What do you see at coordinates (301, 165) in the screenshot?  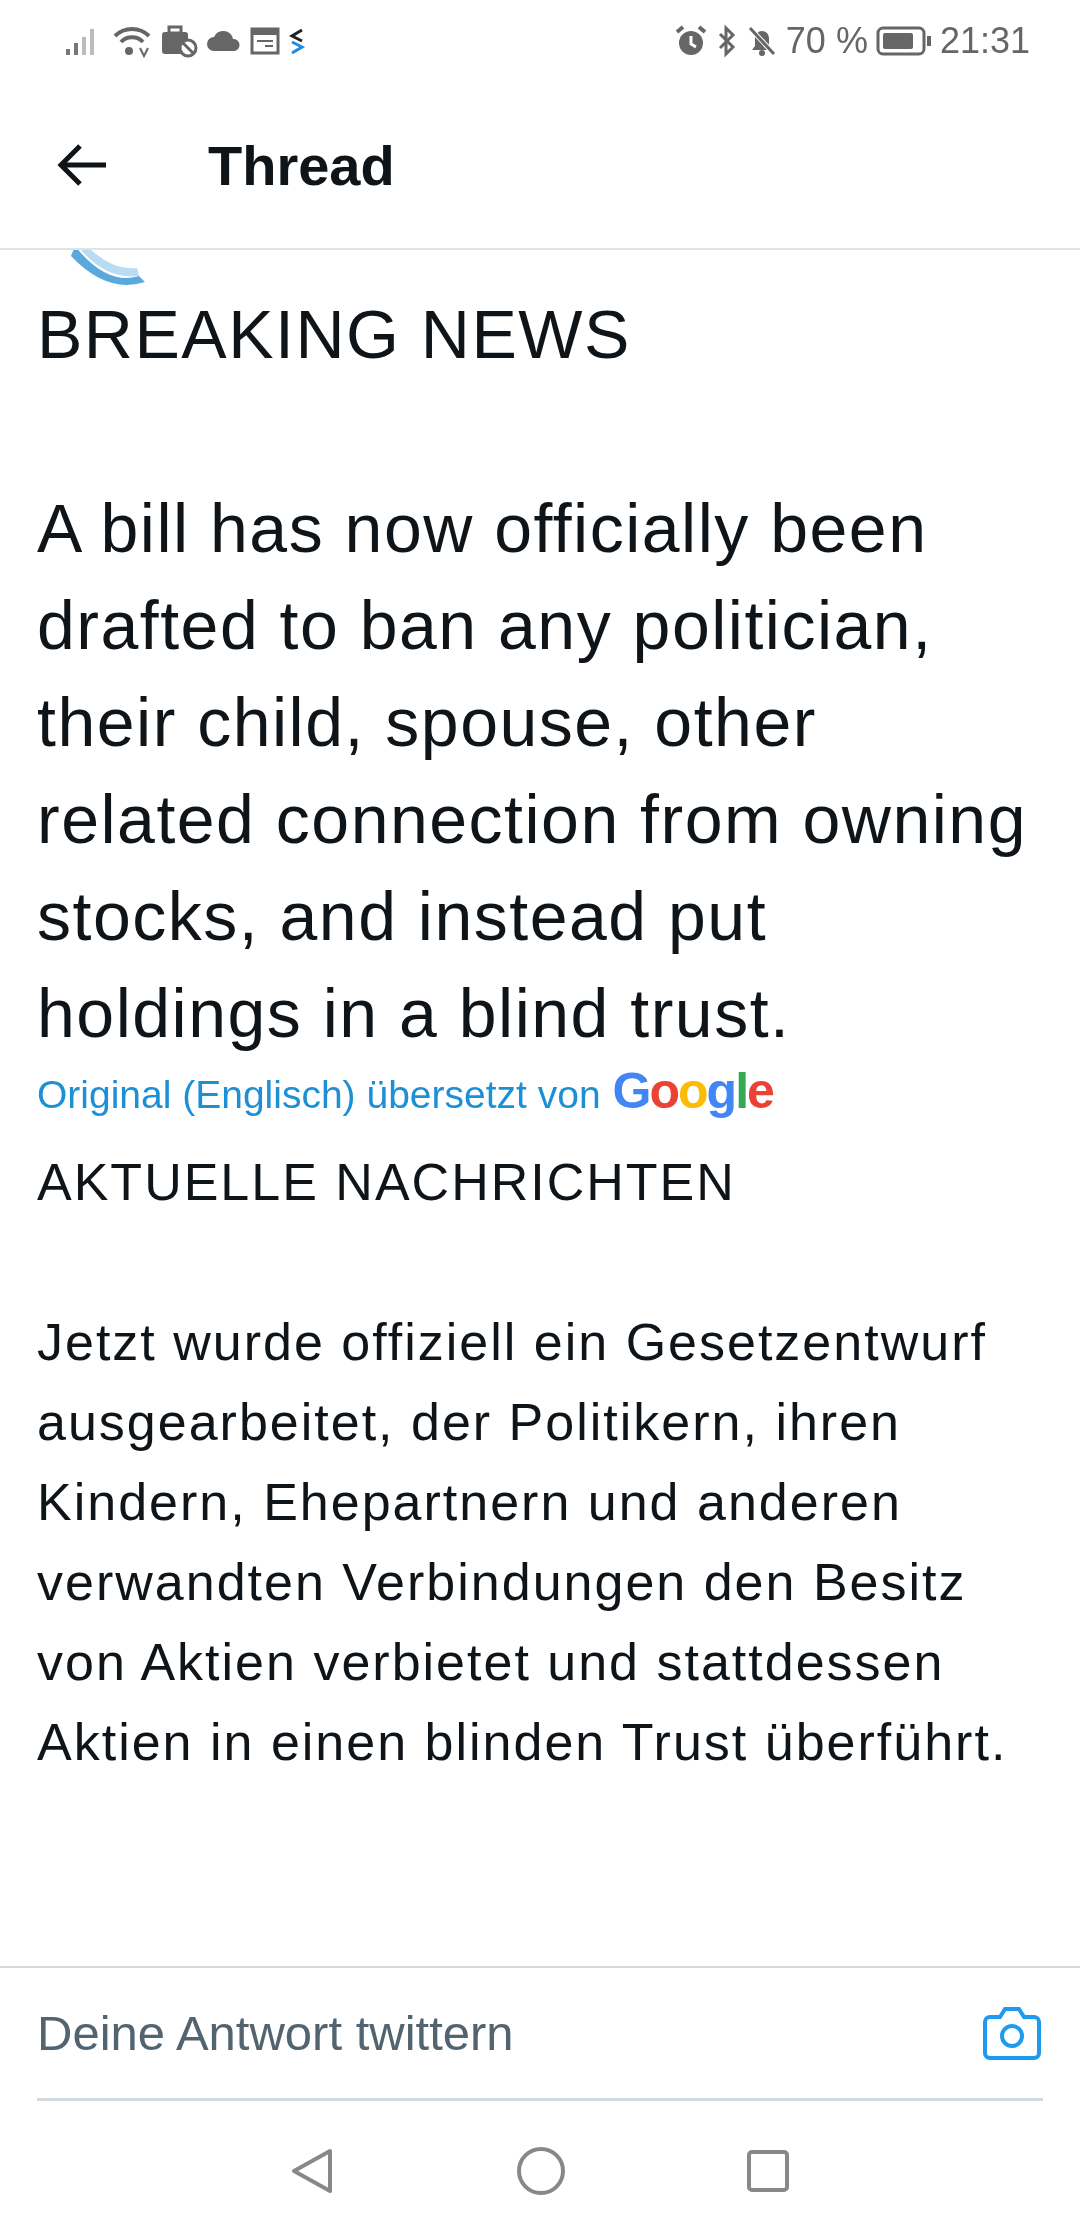 I see `page-title: Thread` at bounding box center [301, 165].